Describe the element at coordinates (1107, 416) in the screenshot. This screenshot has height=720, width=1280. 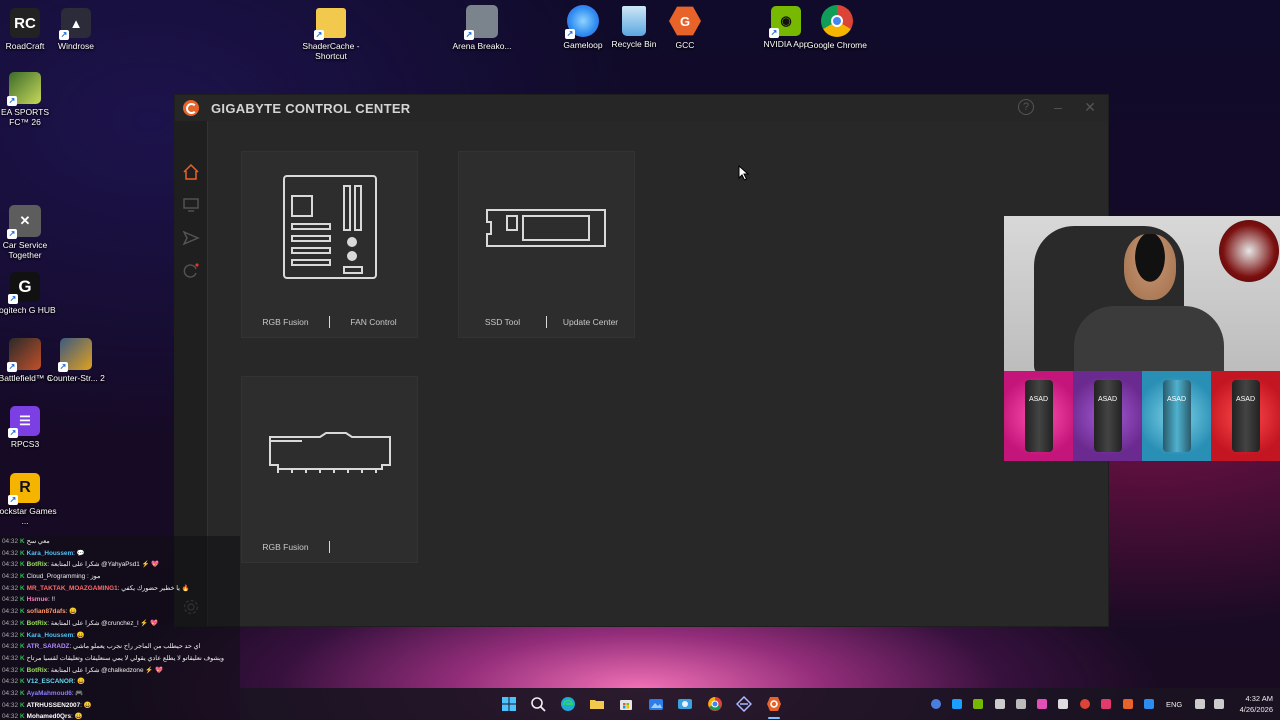
I see `energy-can-purple: ASAD` at that location.